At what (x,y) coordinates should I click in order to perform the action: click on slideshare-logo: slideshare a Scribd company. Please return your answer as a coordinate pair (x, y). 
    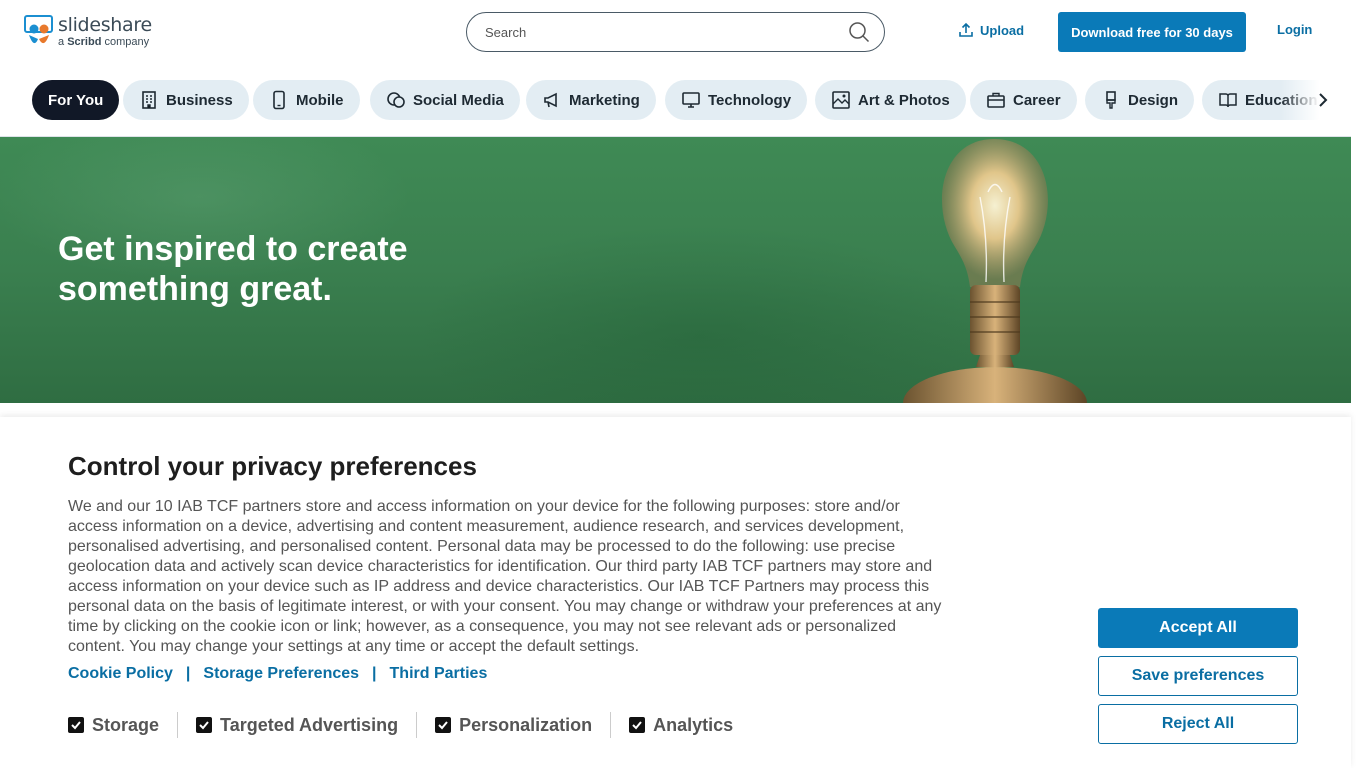
    Looking at the image, I should click on (88, 32).